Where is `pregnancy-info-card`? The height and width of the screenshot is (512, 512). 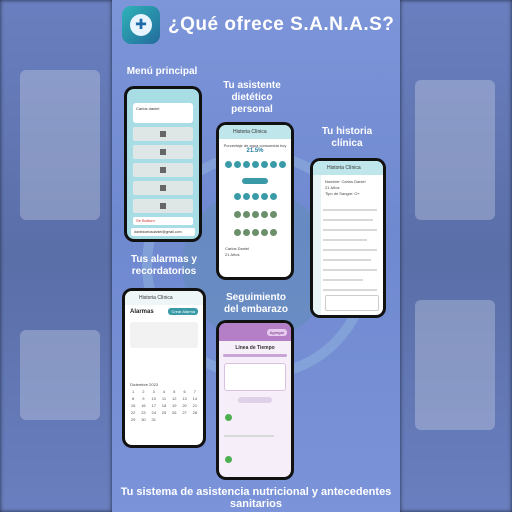
pregnancy-info-card is located at coordinates (255, 377).